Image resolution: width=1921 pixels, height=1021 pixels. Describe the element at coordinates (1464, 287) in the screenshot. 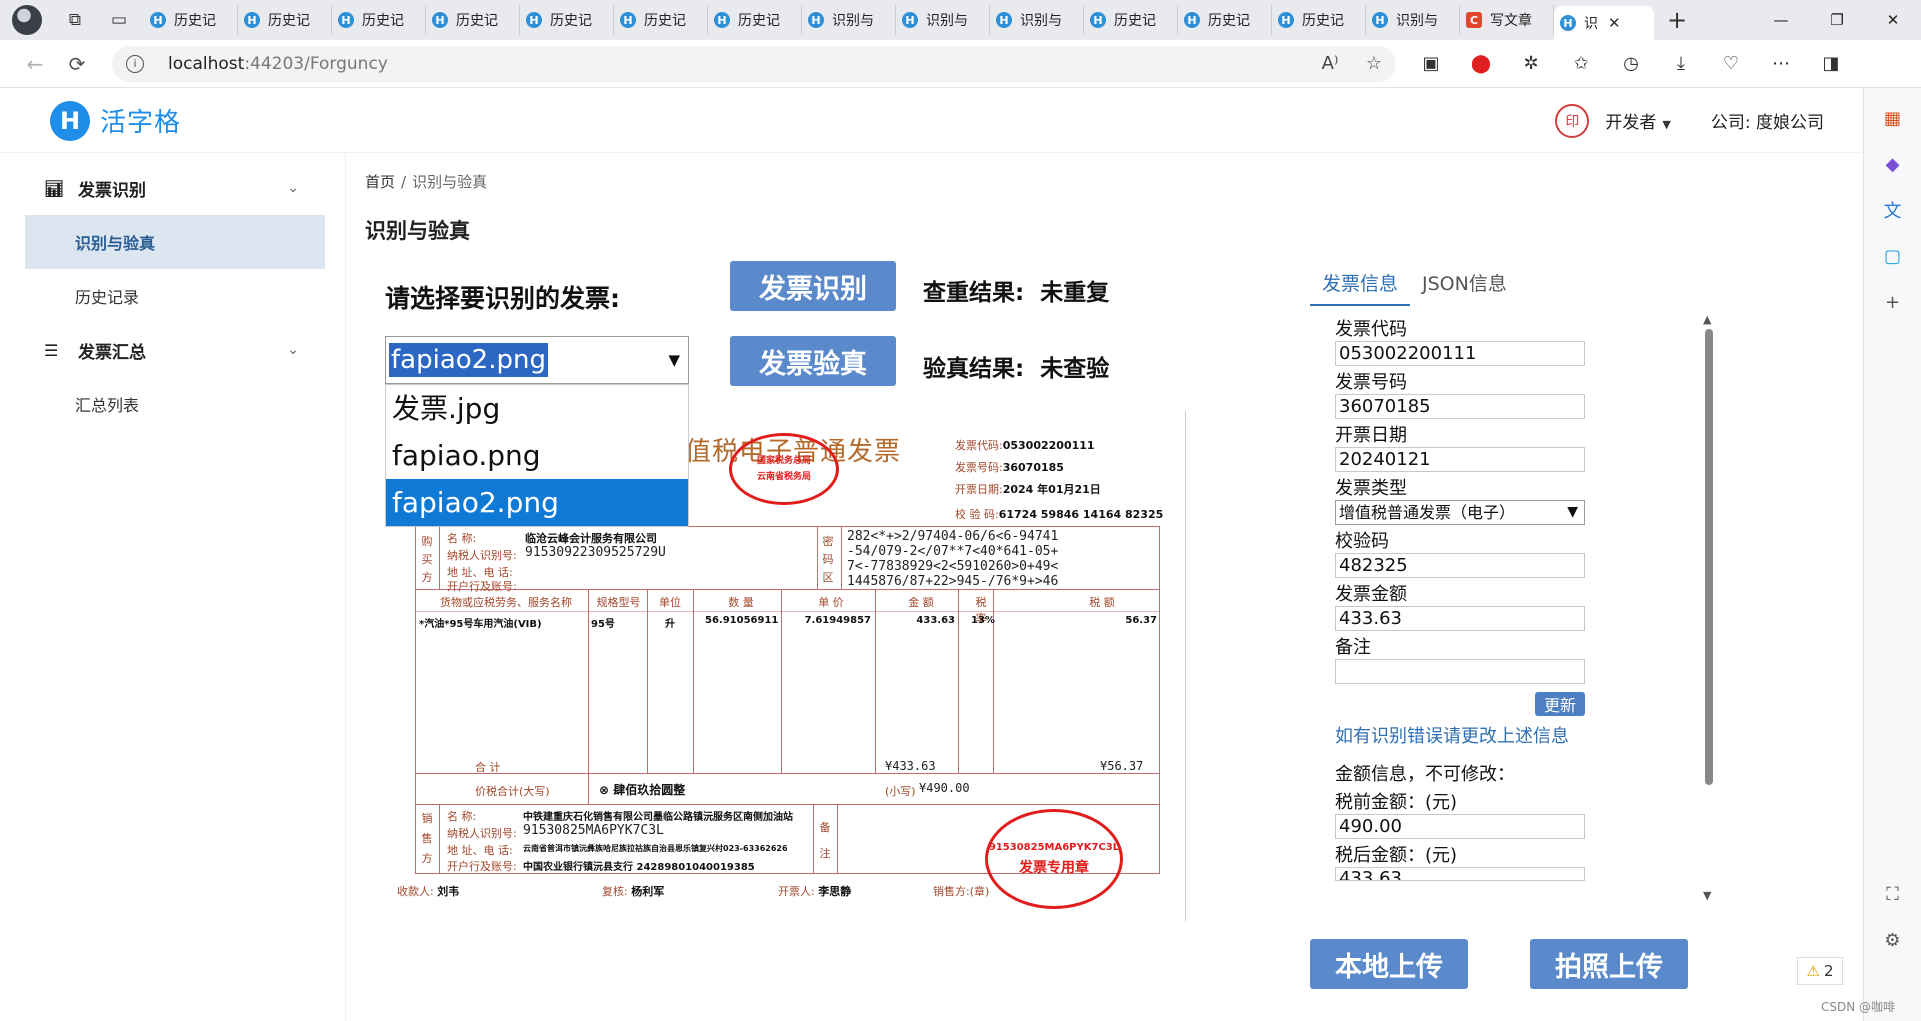

I see `tab-json-info: JSON信息` at that location.